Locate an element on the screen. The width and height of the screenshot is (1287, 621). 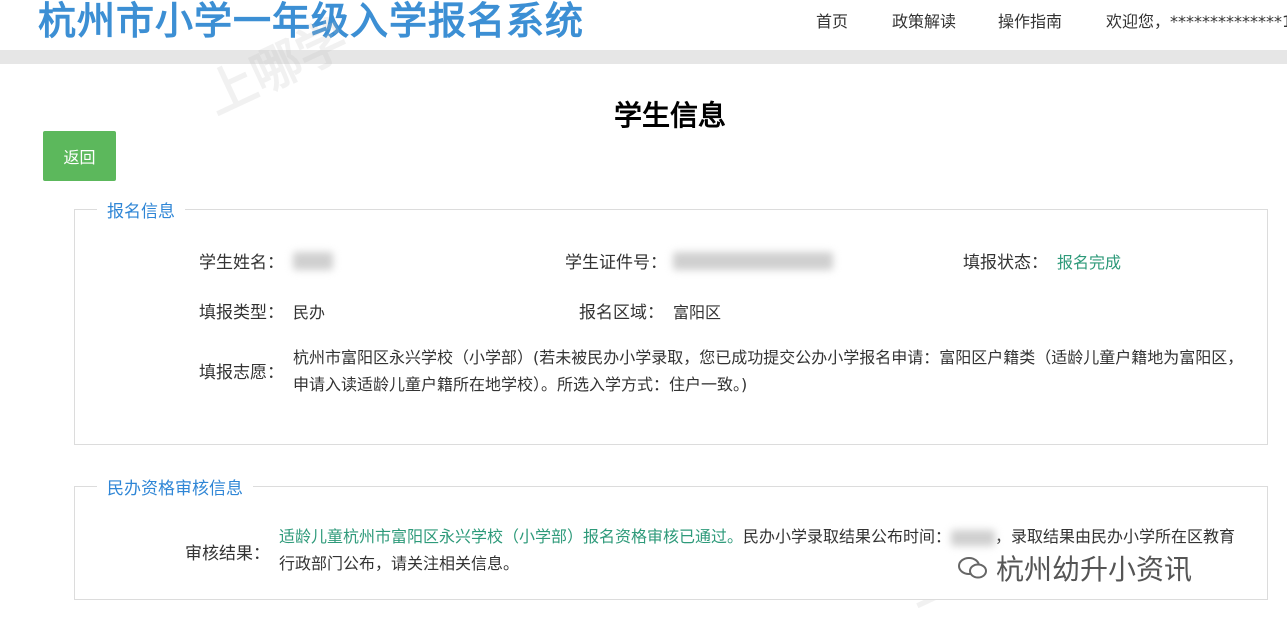
nav-policy-link: 政策解读 is located at coordinates (924, 20).